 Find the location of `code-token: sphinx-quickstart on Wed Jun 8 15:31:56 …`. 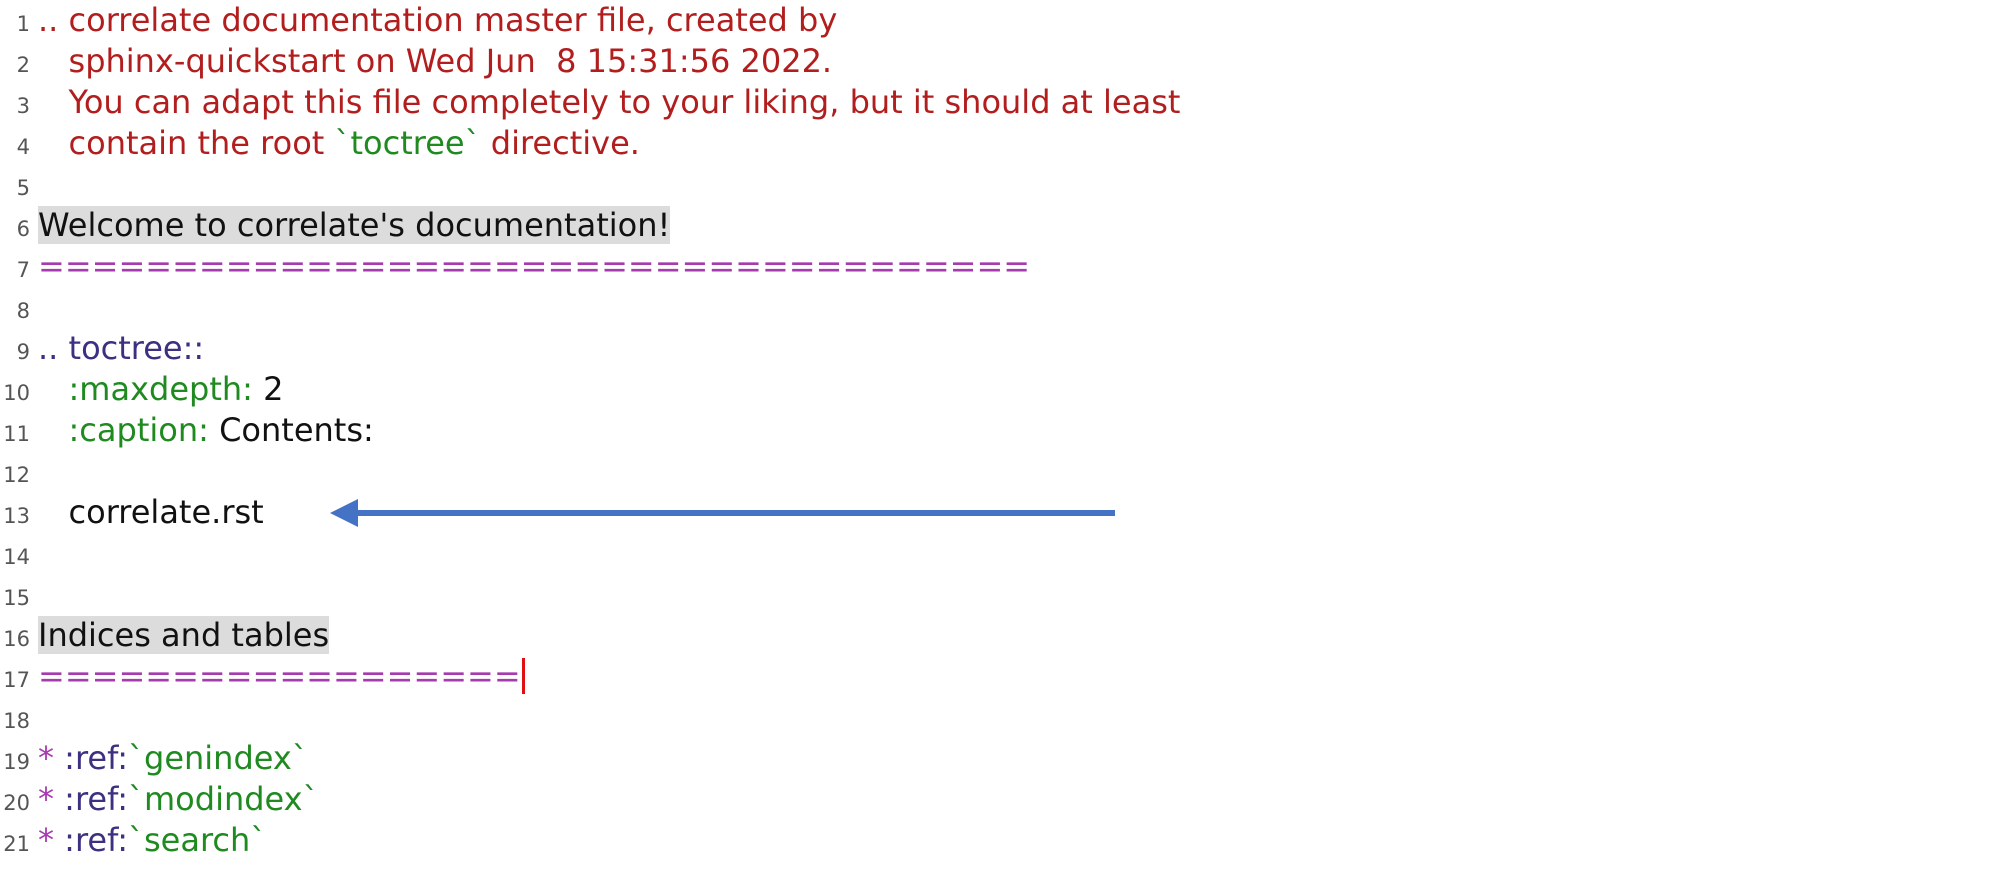

code-token: sphinx-quickstart on Wed Jun 8 15:31:56 … is located at coordinates (435, 61).